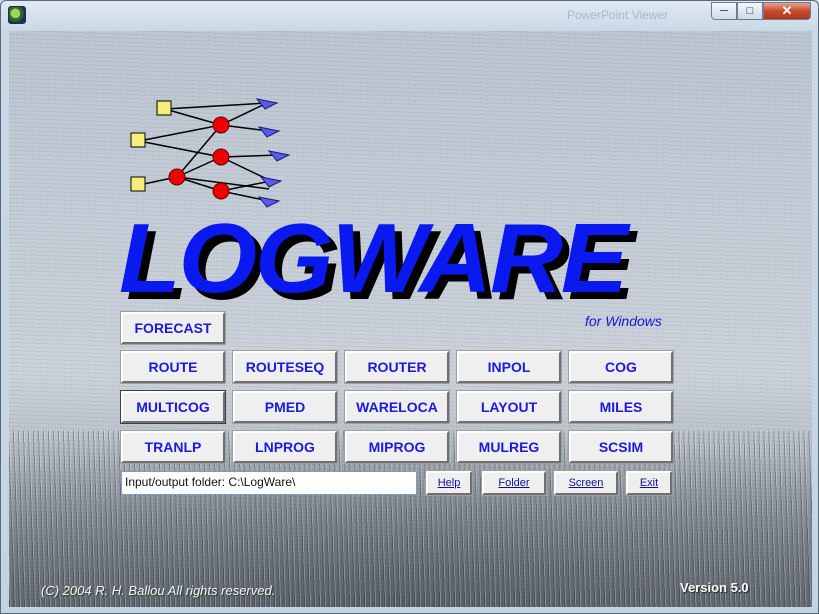 Image resolution: width=819 pixels, height=614 pixels. I want to click on minimize-icon: ─, so click(724, 11).